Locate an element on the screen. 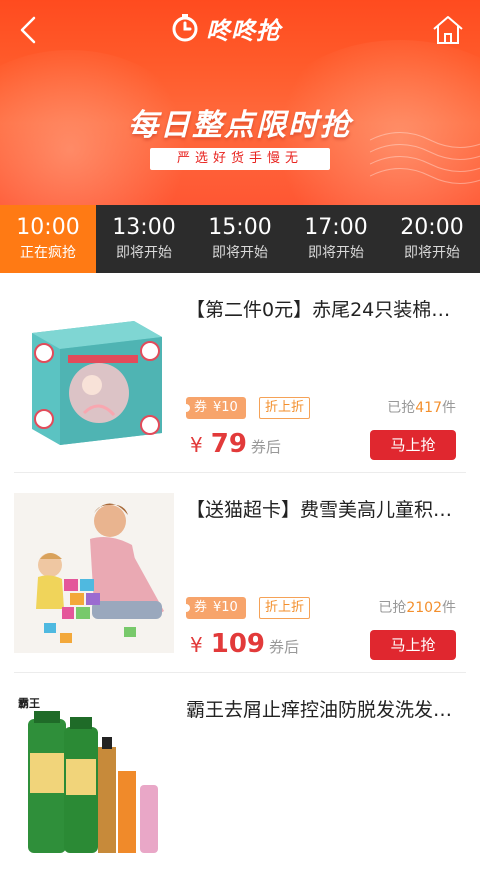  tab-15-00: 15:00 即将开始 is located at coordinates (240, 239).